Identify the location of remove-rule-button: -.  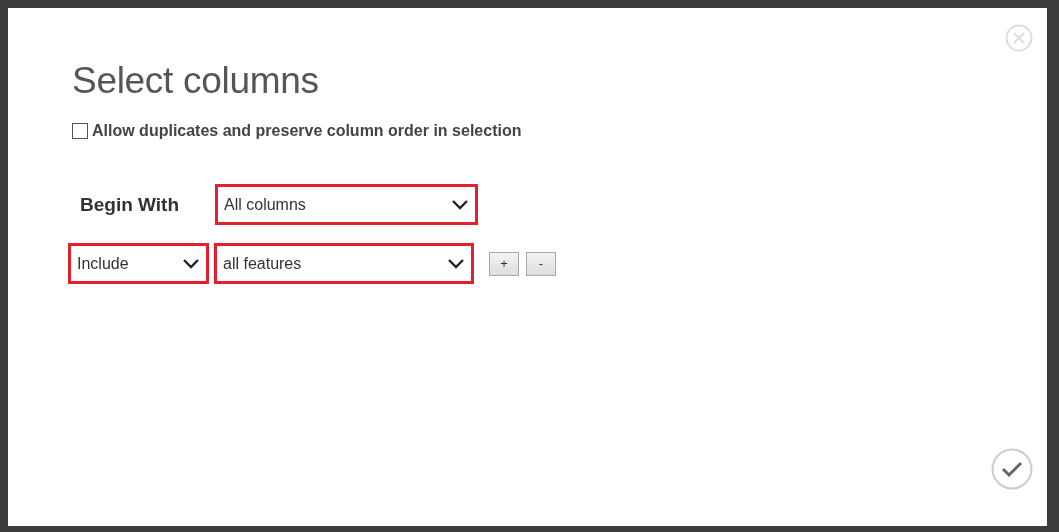
(541, 263).